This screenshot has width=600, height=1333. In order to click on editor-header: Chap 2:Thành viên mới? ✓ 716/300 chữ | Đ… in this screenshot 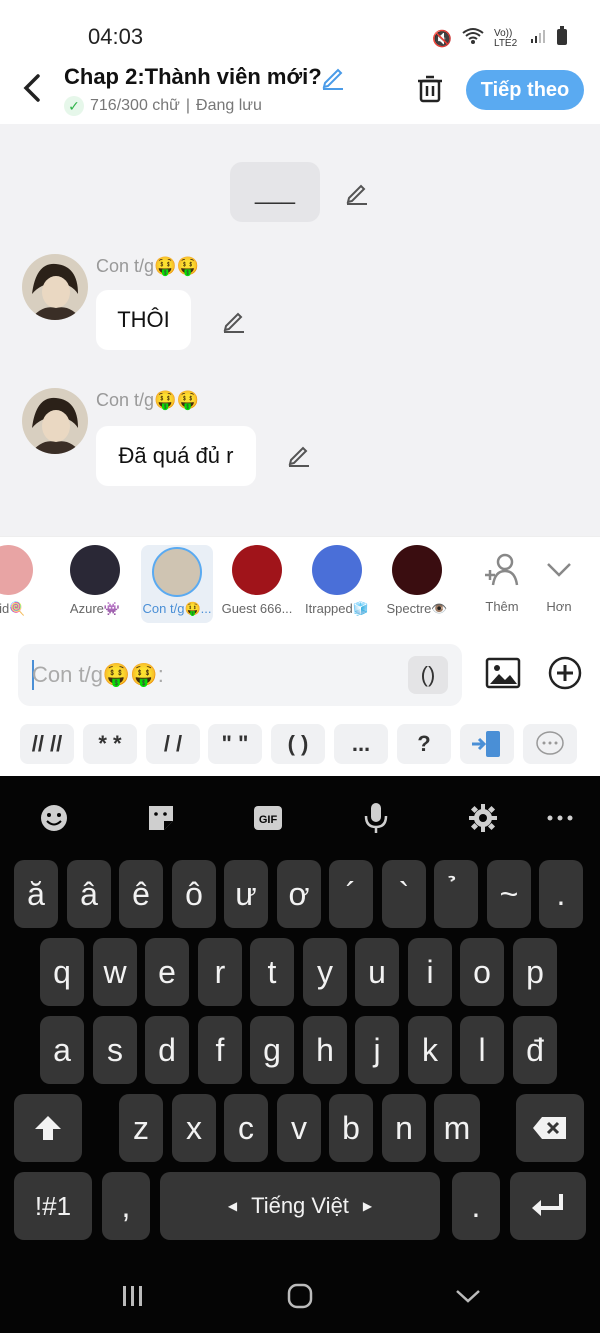, I will do `click(300, 92)`.